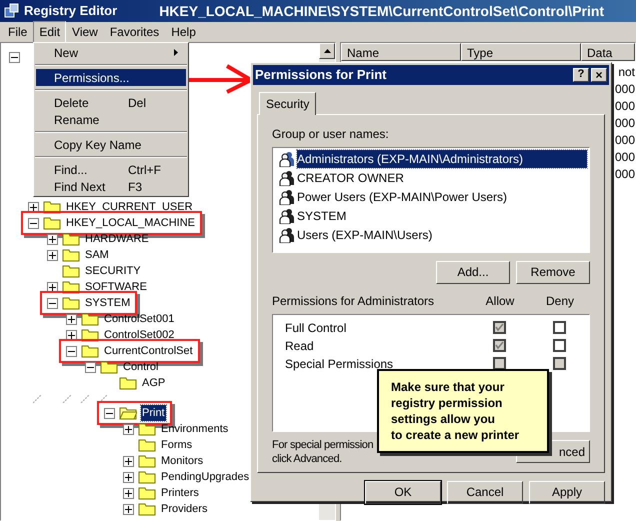  What do you see at coordinates (287, 103) in the screenshot?
I see `tab: Security` at bounding box center [287, 103].